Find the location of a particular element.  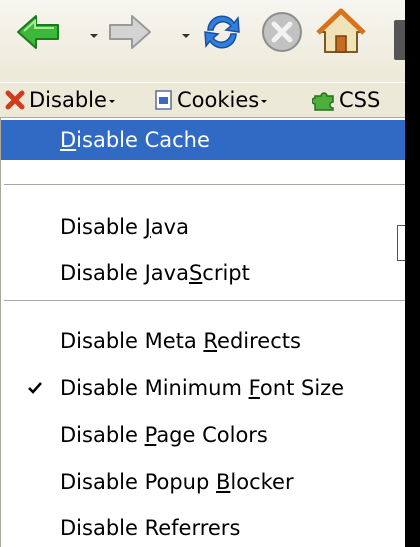

back-button is located at coordinates (38, 34).